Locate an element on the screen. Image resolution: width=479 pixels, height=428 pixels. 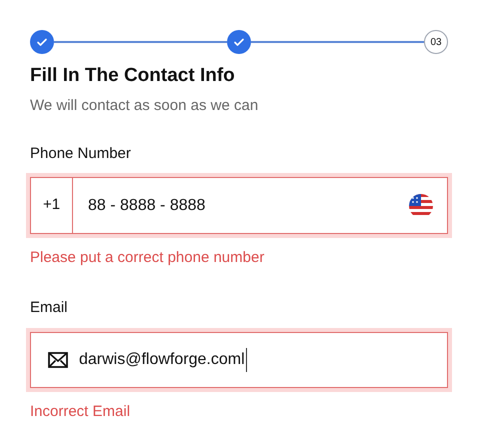
form-subtitle: We will contact as soon as we can is located at coordinates (145, 106).